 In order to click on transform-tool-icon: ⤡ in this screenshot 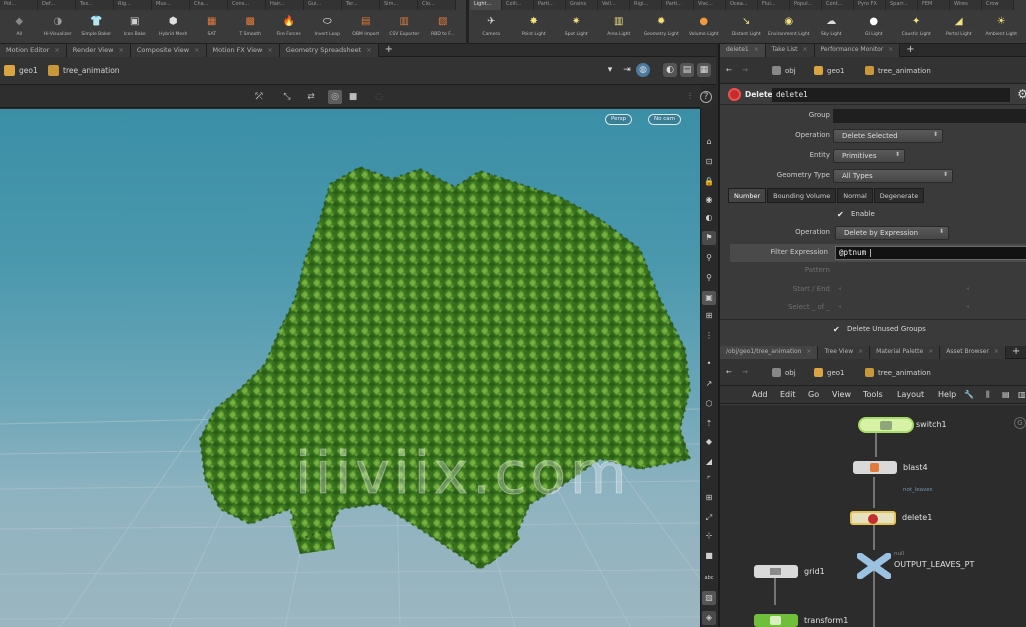, I will do `click(287, 97)`.